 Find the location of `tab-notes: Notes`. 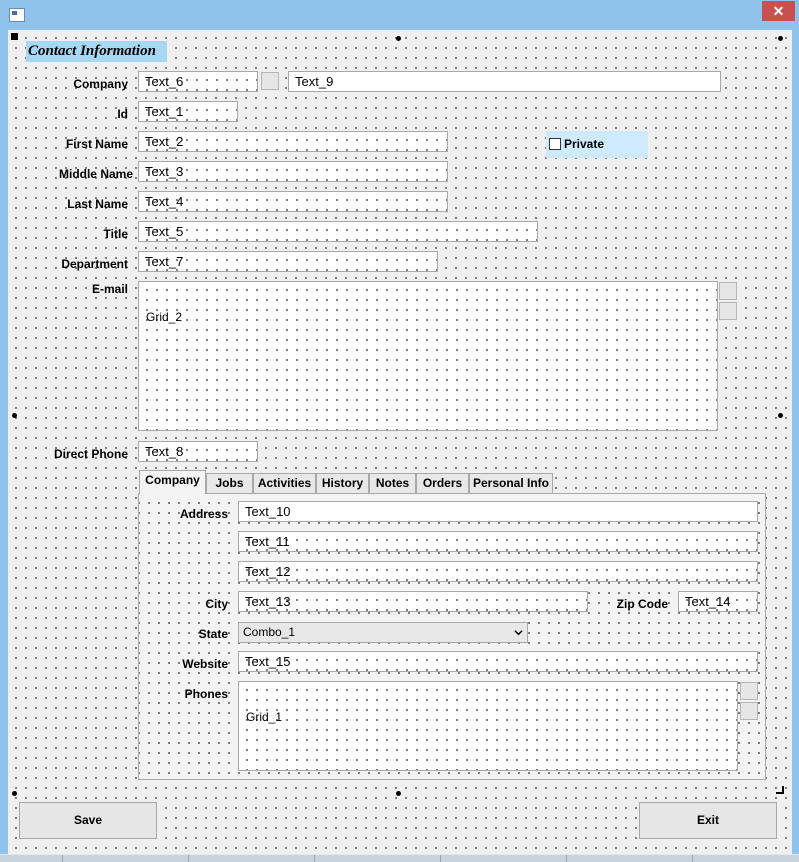

tab-notes: Notes is located at coordinates (392, 483).